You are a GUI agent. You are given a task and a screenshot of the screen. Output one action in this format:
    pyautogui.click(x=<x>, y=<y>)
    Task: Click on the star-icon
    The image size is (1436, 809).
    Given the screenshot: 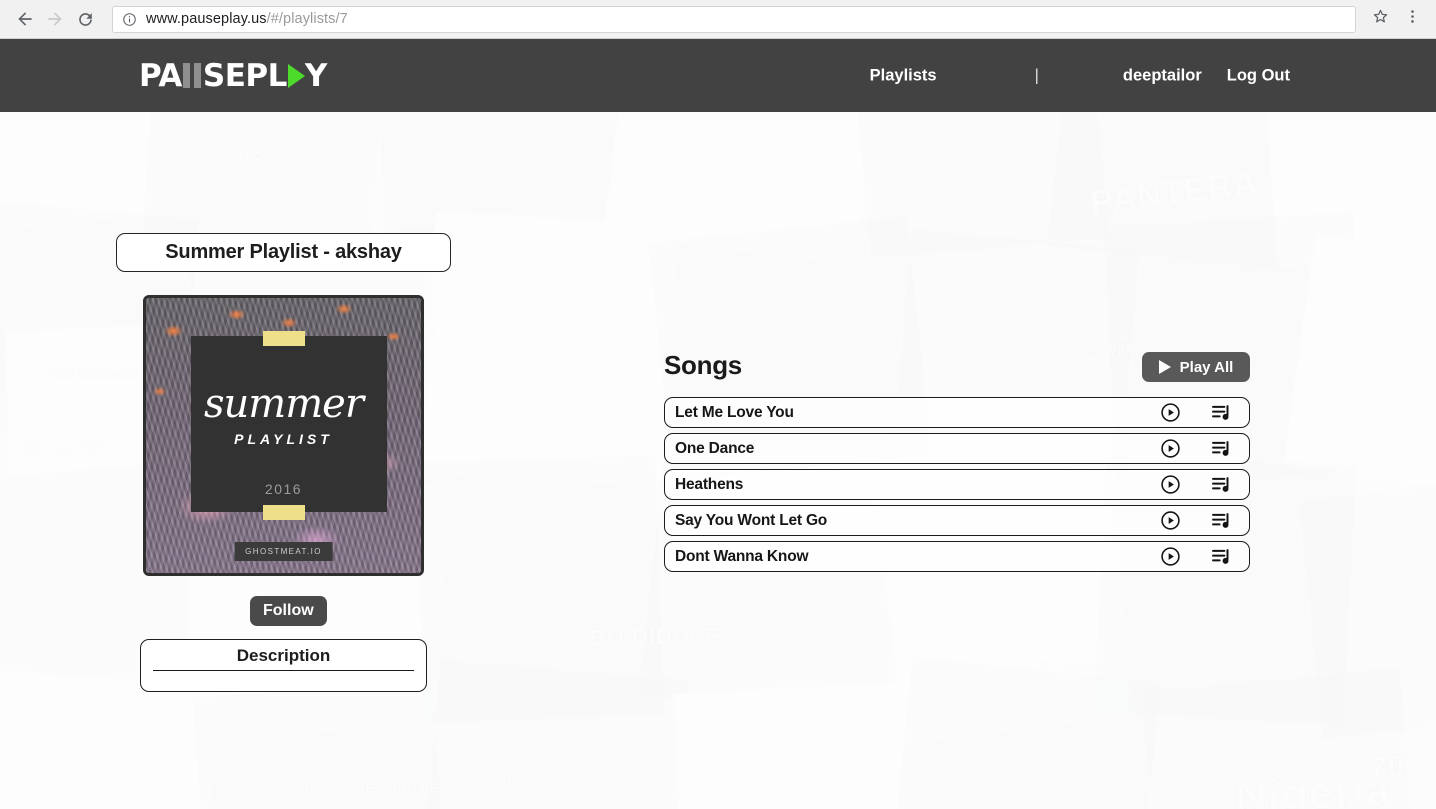 What is the action you would take?
    pyautogui.click(x=1380, y=19)
    